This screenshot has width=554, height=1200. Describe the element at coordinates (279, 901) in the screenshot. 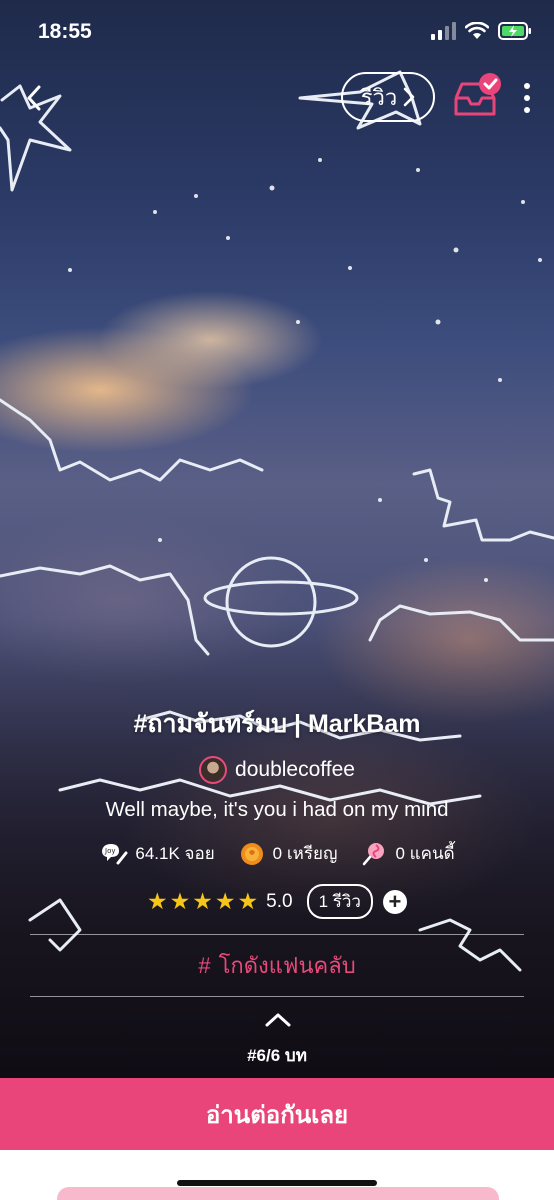

I see `rating-score: 5.0` at that location.